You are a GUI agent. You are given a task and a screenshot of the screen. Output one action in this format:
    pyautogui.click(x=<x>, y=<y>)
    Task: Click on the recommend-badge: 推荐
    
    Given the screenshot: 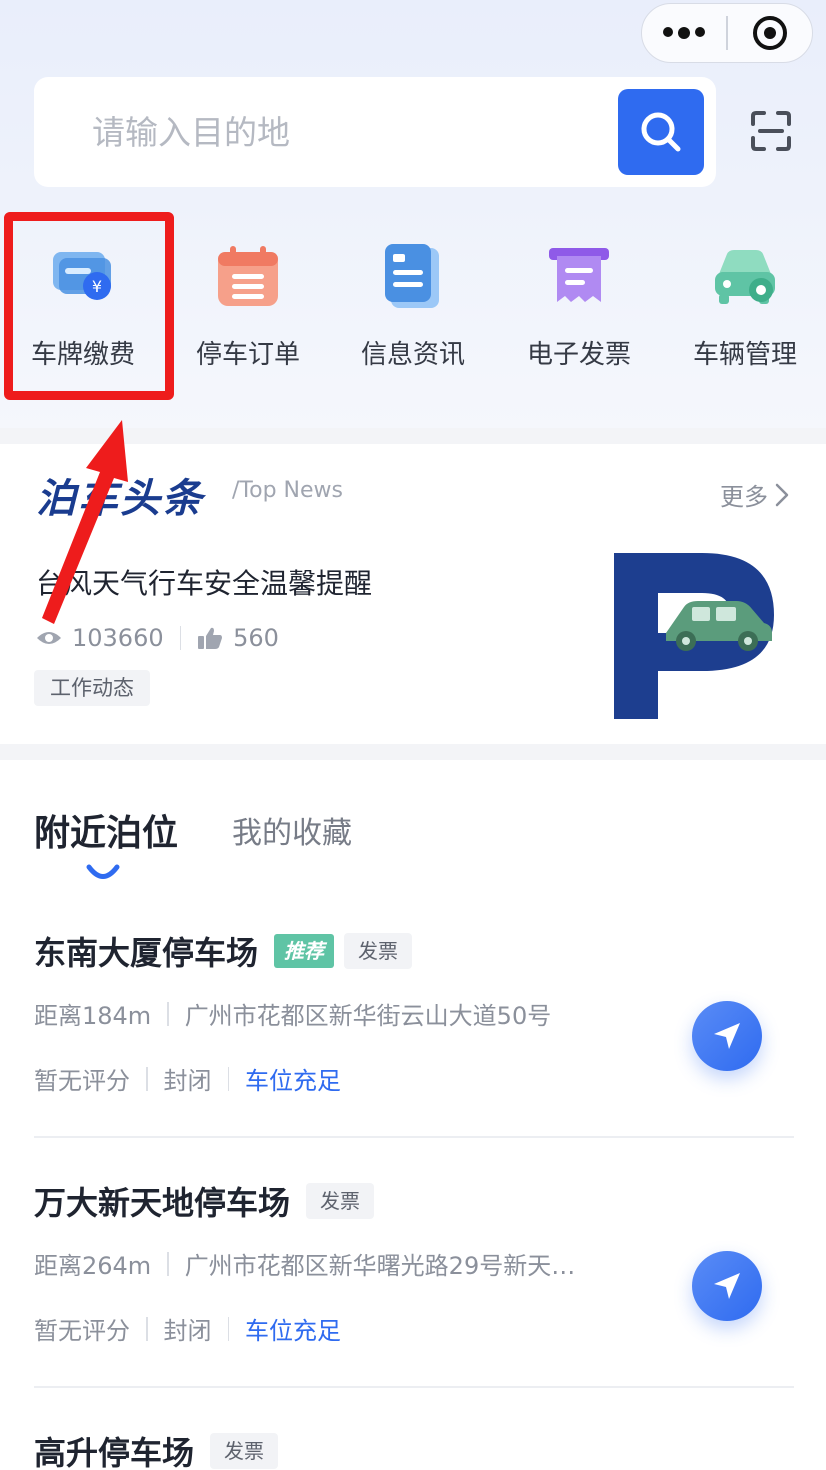 What is the action you would take?
    pyautogui.click(x=304, y=951)
    